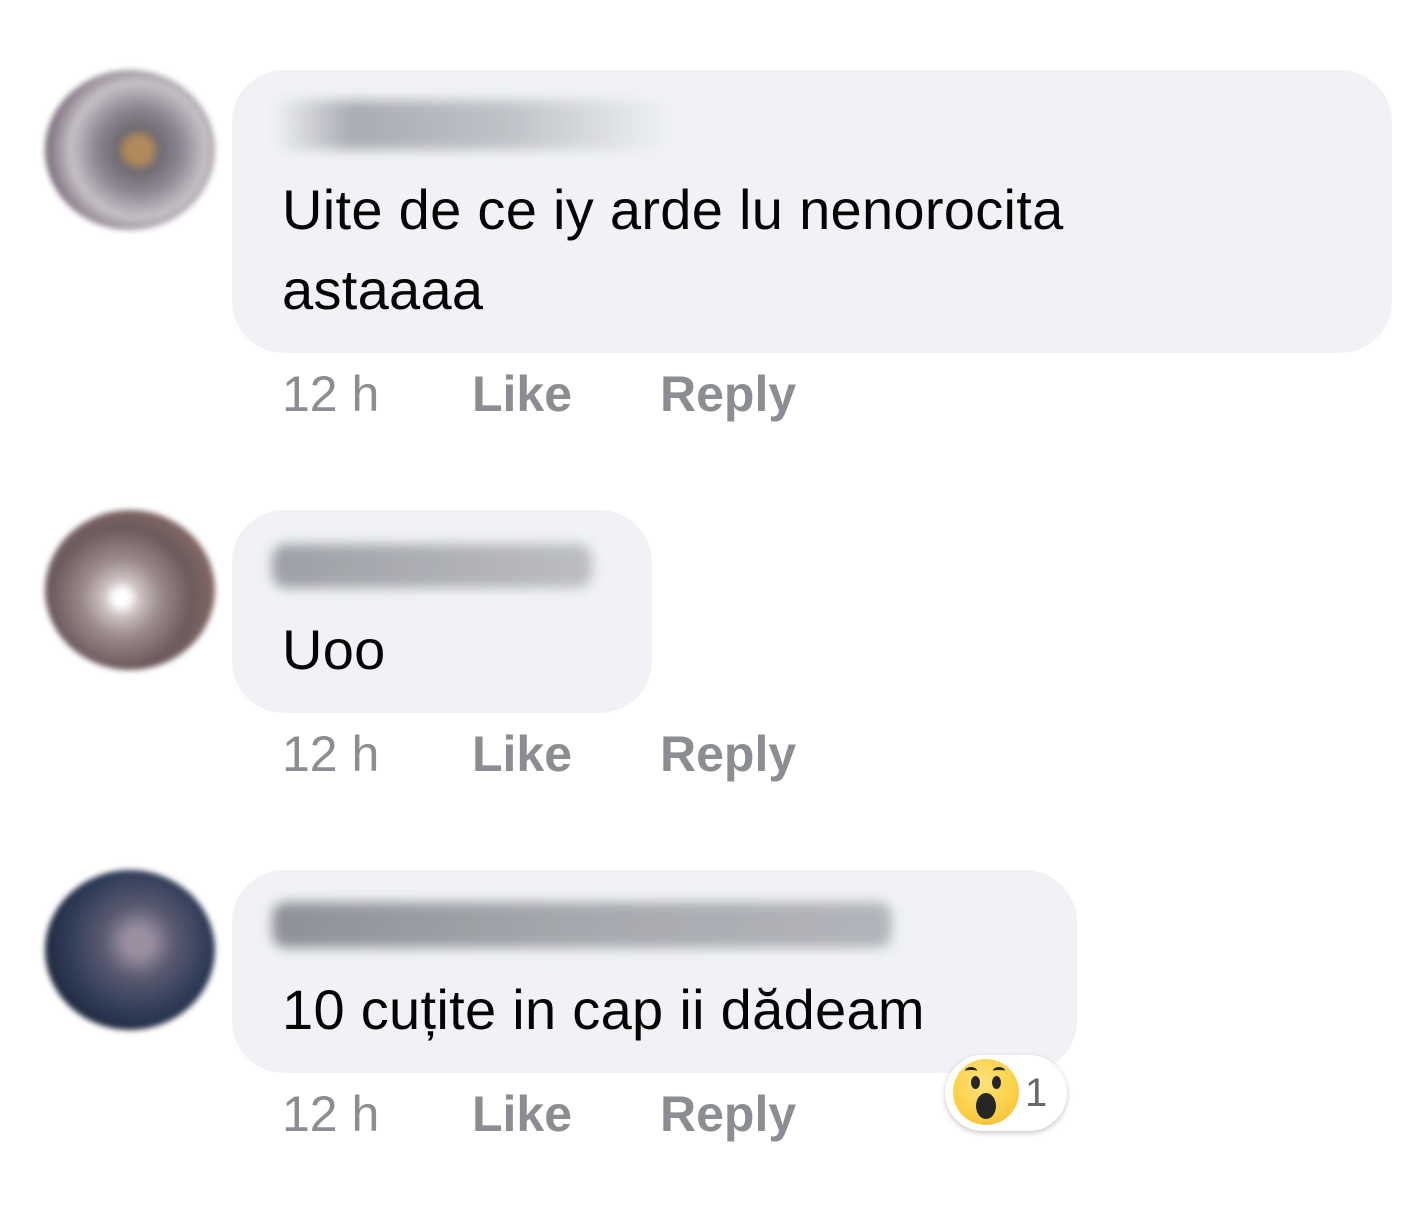 This screenshot has height=1217, width=1405. What do you see at coordinates (673, 209) in the screenshot?
I see `comment-text: Uite de ce iy arde lu nenorocita` at bounding box center [673, 209].